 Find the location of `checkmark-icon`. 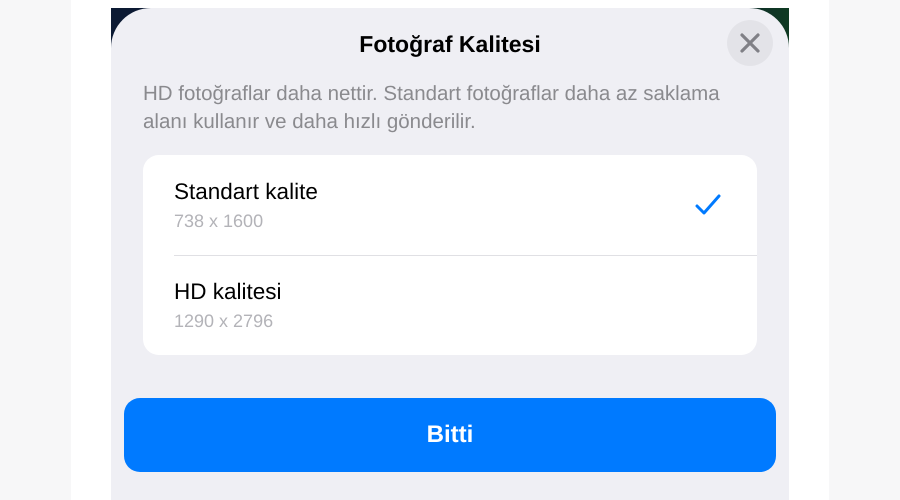

checkmark-icon is located at coordinates (708, 205).